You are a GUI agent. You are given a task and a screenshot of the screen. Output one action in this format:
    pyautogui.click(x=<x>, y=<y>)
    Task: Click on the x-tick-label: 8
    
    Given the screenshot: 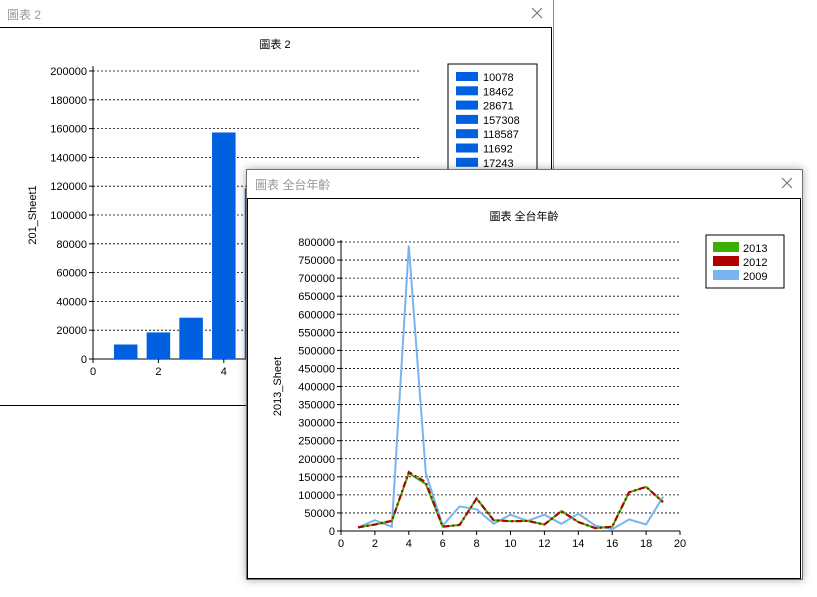 What is the action you would take?
    pyautogui.click(x=477, y=544)
    